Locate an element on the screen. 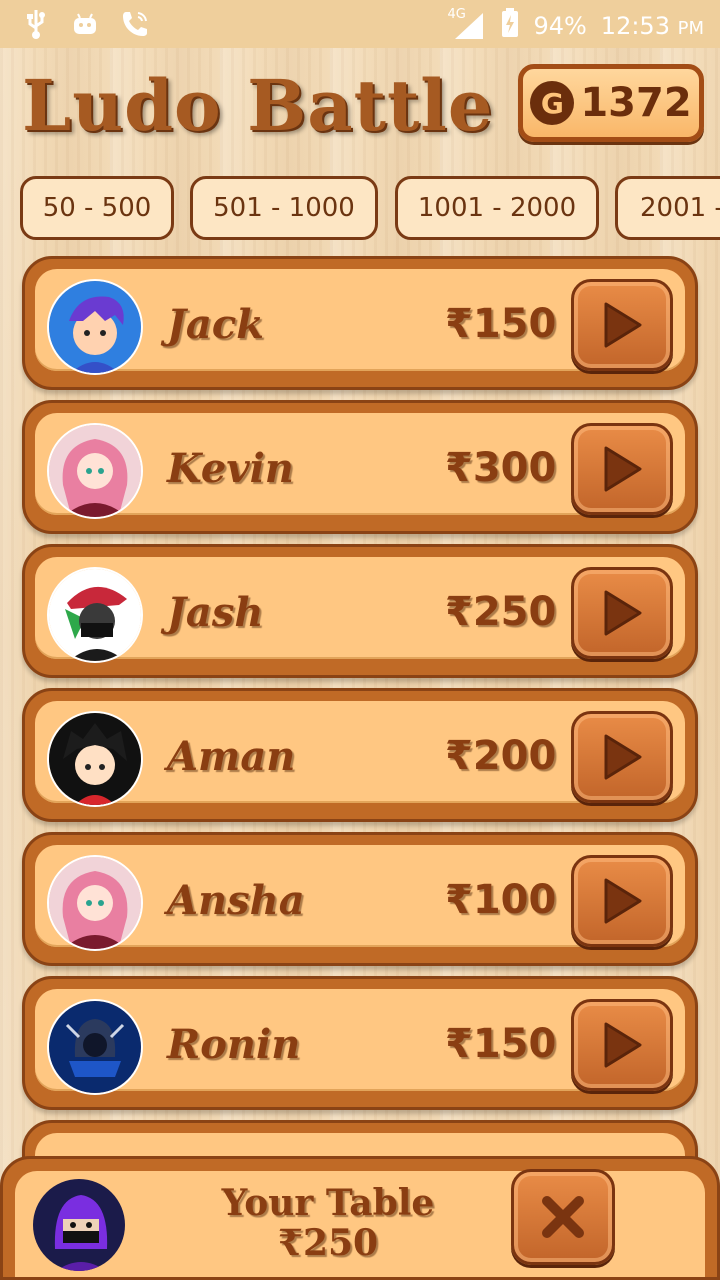 This screenshot has width=720, height=1280. coin-balance: G 1372 is located at coordinates (611, 103).